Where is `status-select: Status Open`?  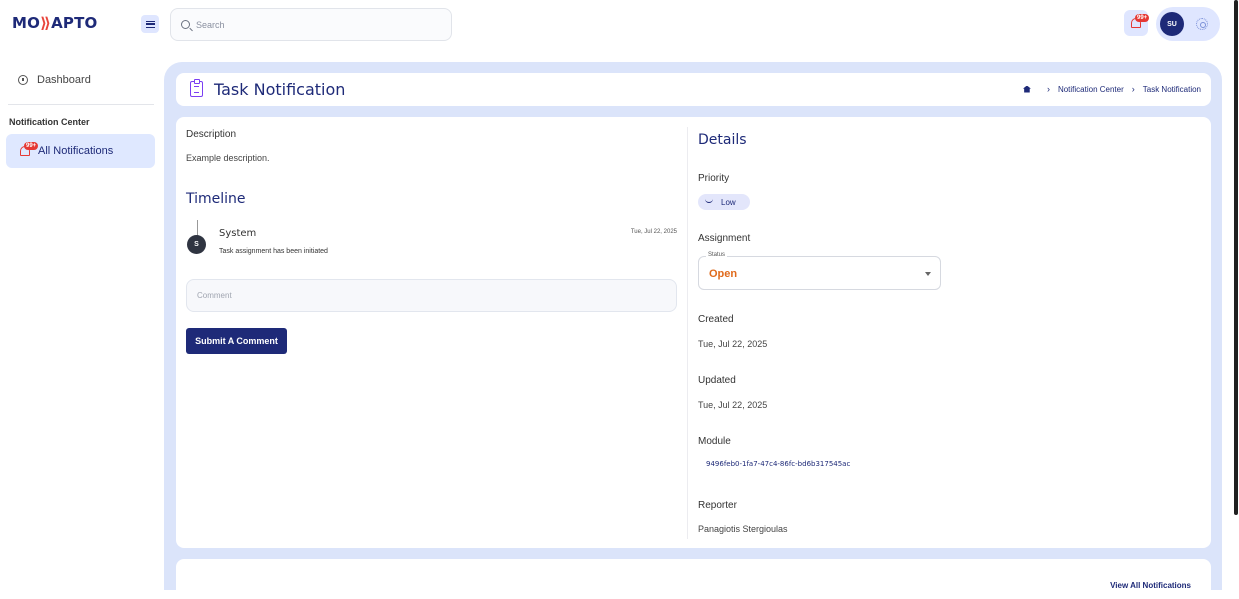 status-select: Status Open is located at coordinates (819, 271).